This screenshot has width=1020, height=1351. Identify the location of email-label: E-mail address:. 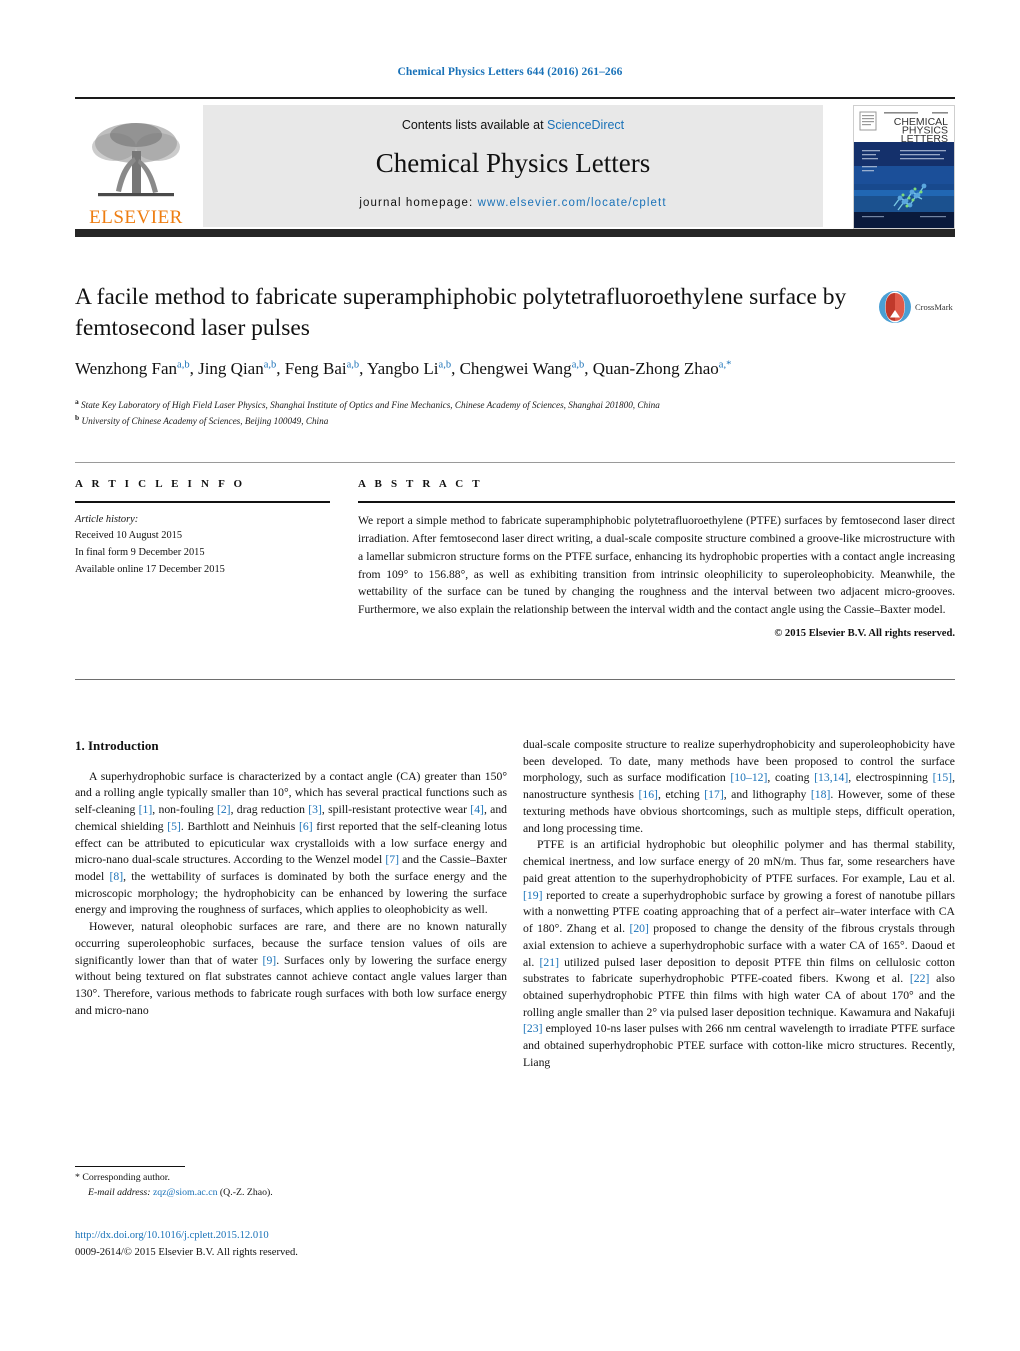
(119, 1192).